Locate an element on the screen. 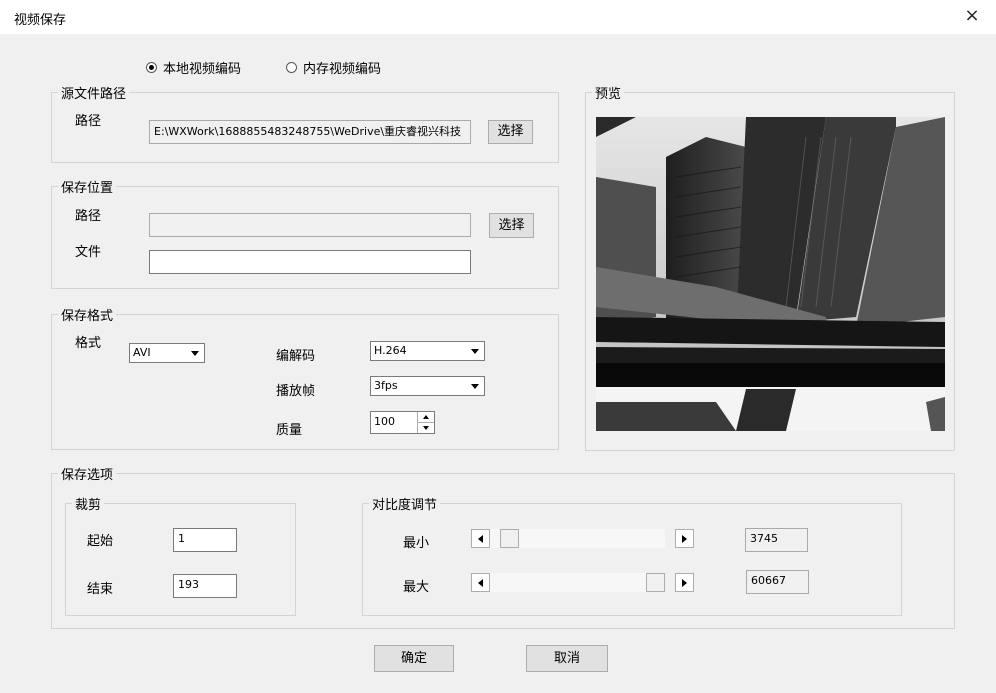 This screenshot has height=693, width=996. crop-group is located at coordinates (180, 559).